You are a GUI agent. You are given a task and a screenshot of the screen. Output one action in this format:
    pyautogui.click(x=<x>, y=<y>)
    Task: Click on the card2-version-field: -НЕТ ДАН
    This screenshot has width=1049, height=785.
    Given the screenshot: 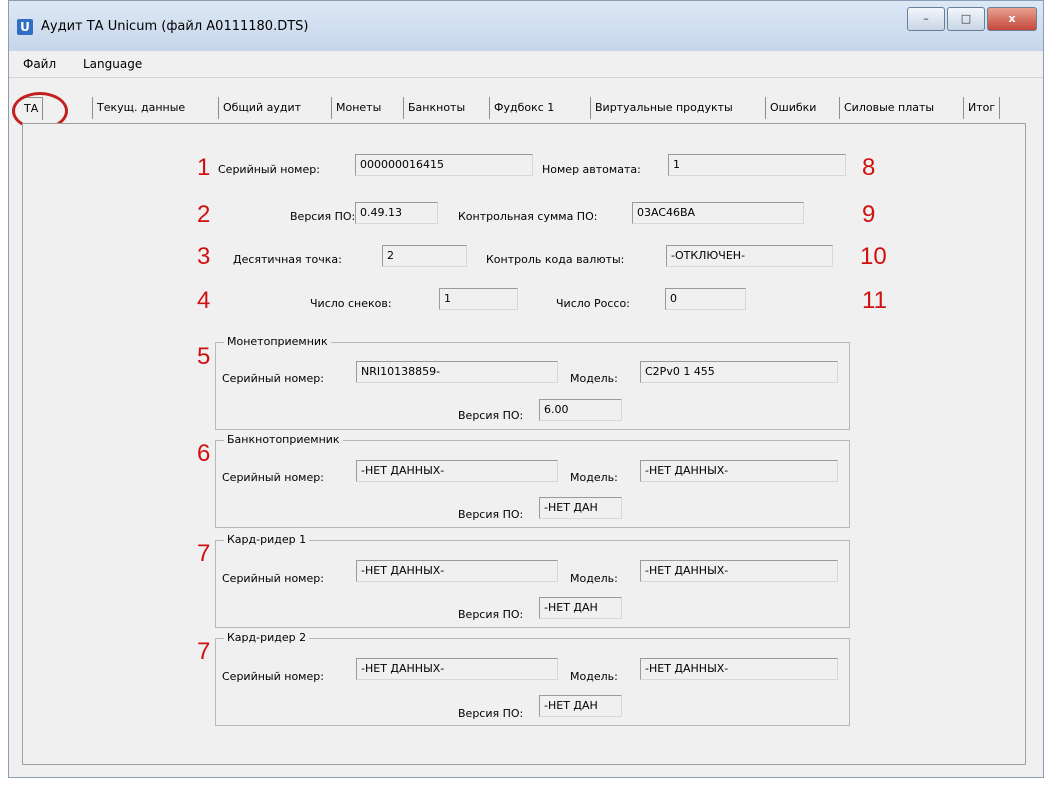 What is the action you would take?
    pyautogui.click(x=580, y=706)
    